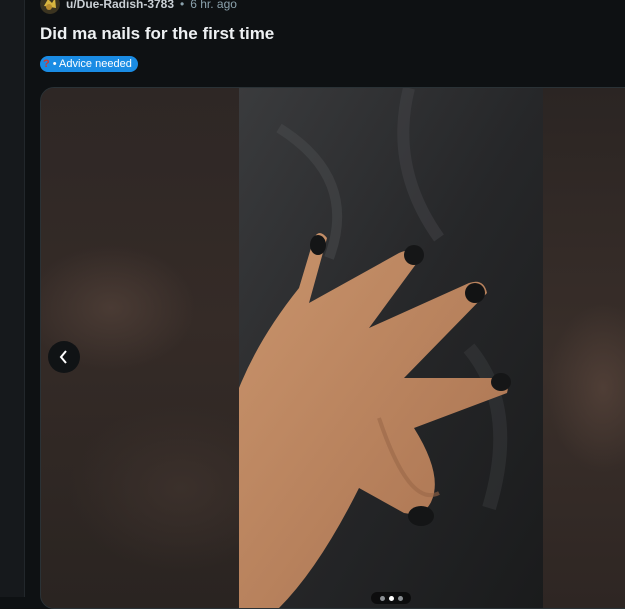 The image size is (625, 609). Describe the element at coordinates (46, 64) in the screenshot. I see `question-mark-icon: ?` at that location.